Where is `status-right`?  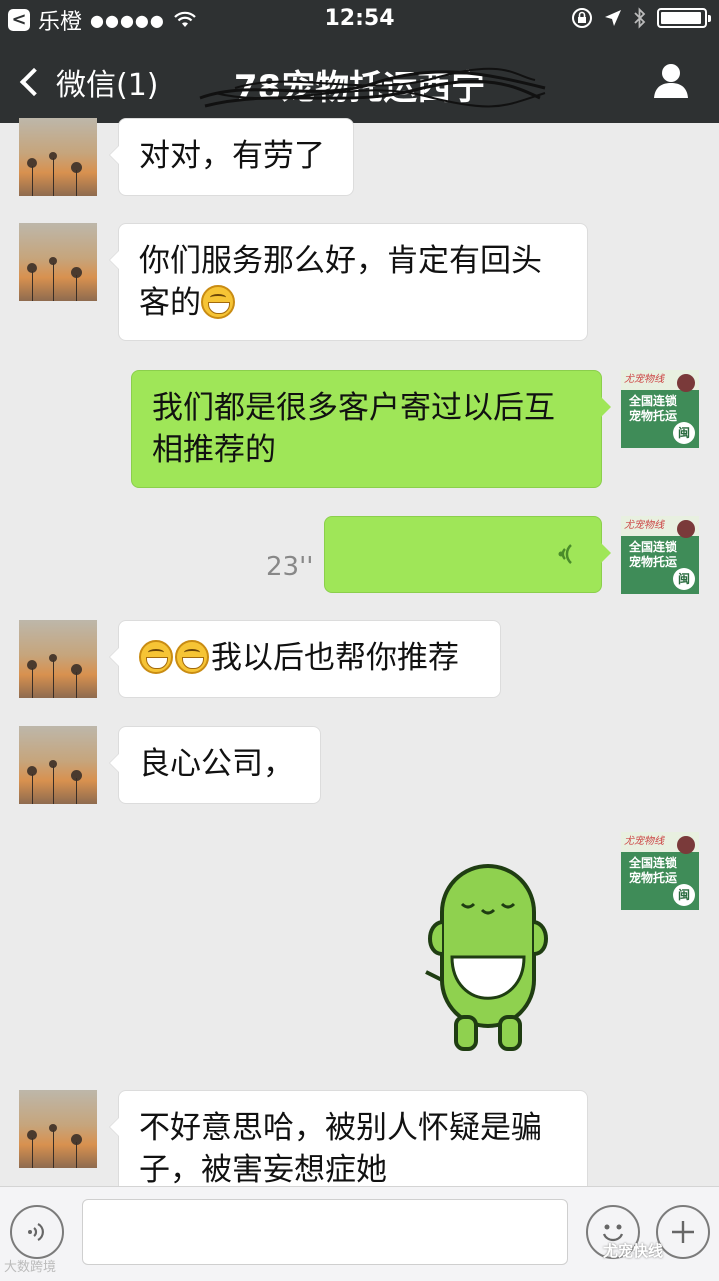 status-right is located at coordinates (641, 18).